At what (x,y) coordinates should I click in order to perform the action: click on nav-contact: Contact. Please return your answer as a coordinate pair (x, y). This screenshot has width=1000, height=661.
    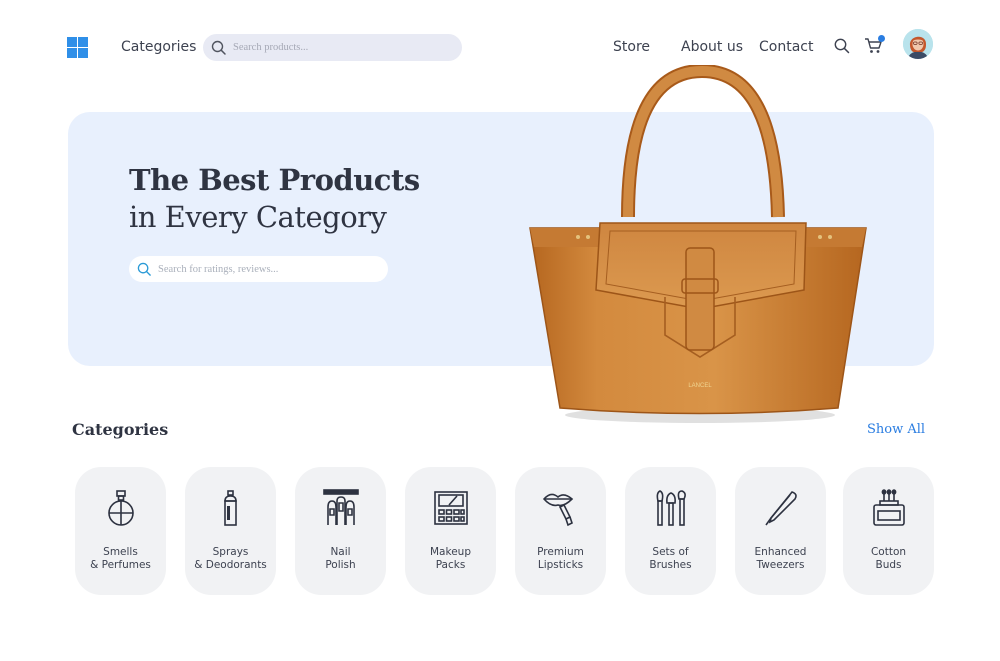
    Looking at the image, I should click on (786, 47).